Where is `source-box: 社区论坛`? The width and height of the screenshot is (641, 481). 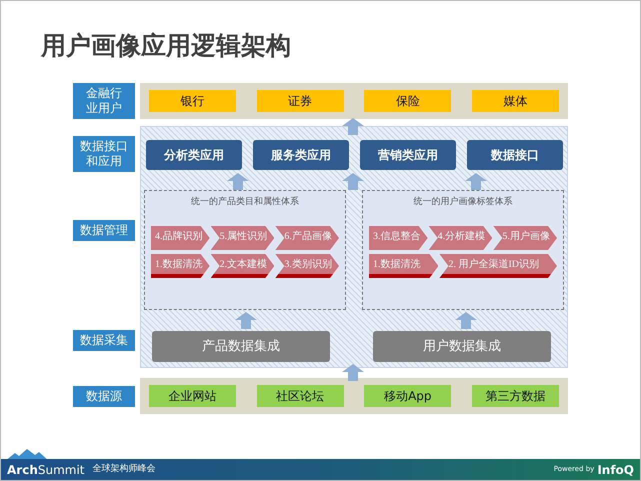 source-box: 社区论坛 is located at coordinates (300, 396).